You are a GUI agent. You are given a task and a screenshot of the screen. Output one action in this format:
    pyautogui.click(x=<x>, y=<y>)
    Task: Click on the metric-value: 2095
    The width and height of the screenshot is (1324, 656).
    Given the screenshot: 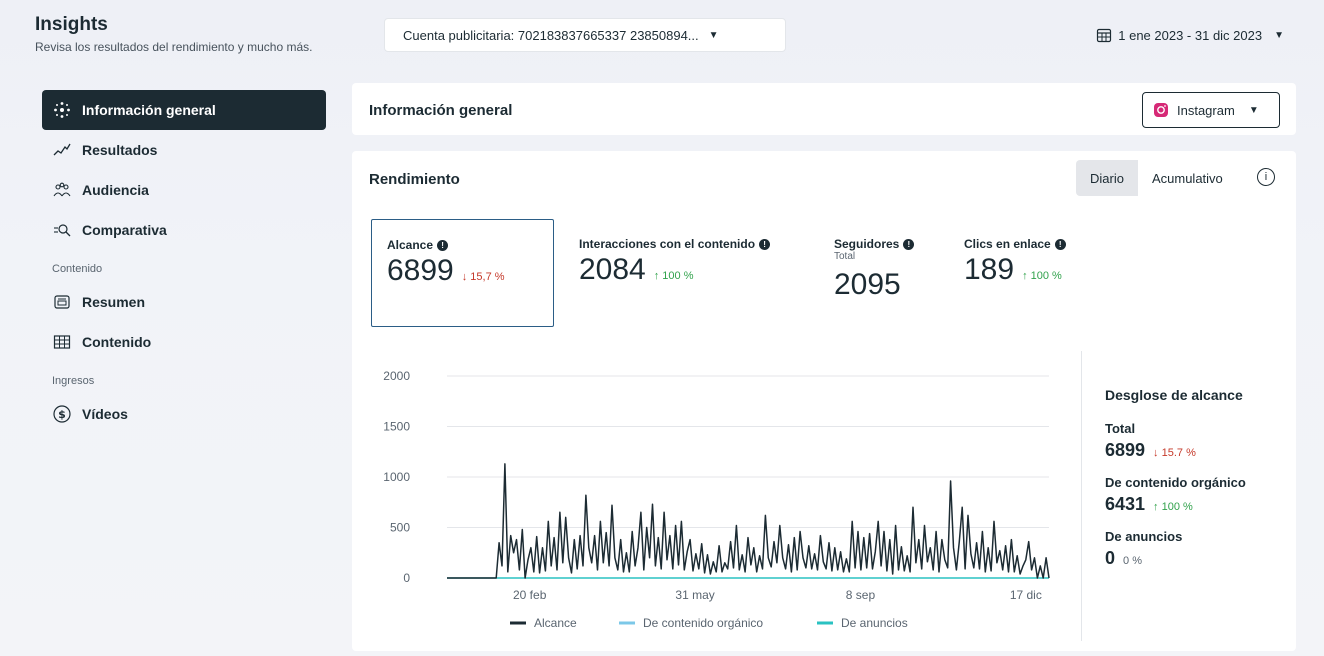 What is the action you would take?
    pyautogui.click(x=874, y=285)
    